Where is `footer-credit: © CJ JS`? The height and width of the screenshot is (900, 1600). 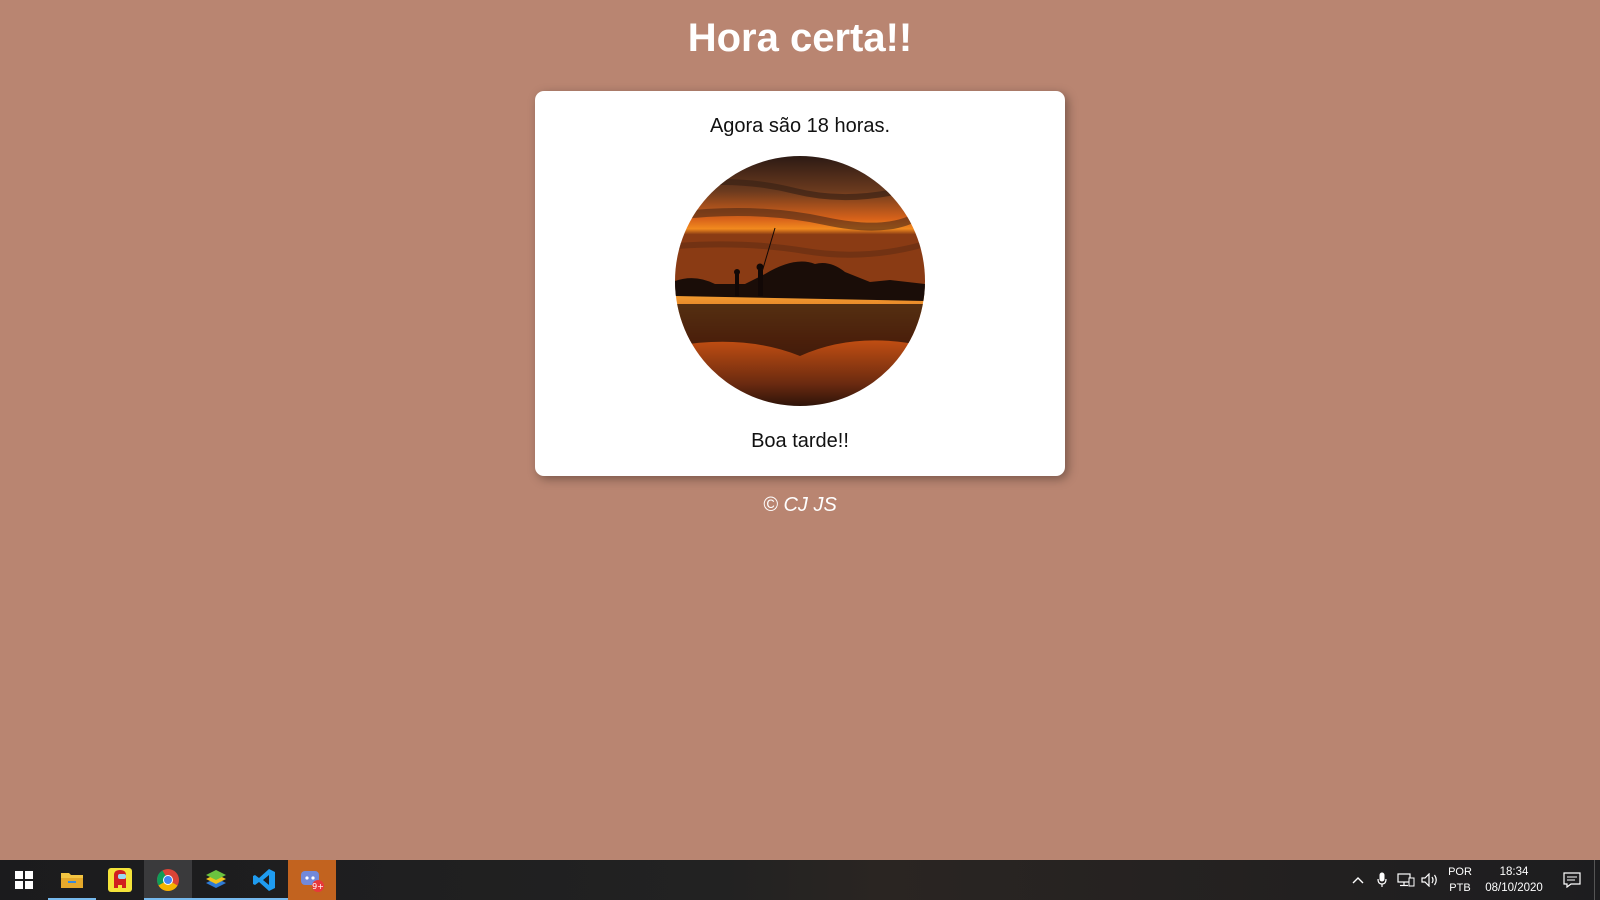
footer-credit: © CJ JS is located at coordinates (800, 505).